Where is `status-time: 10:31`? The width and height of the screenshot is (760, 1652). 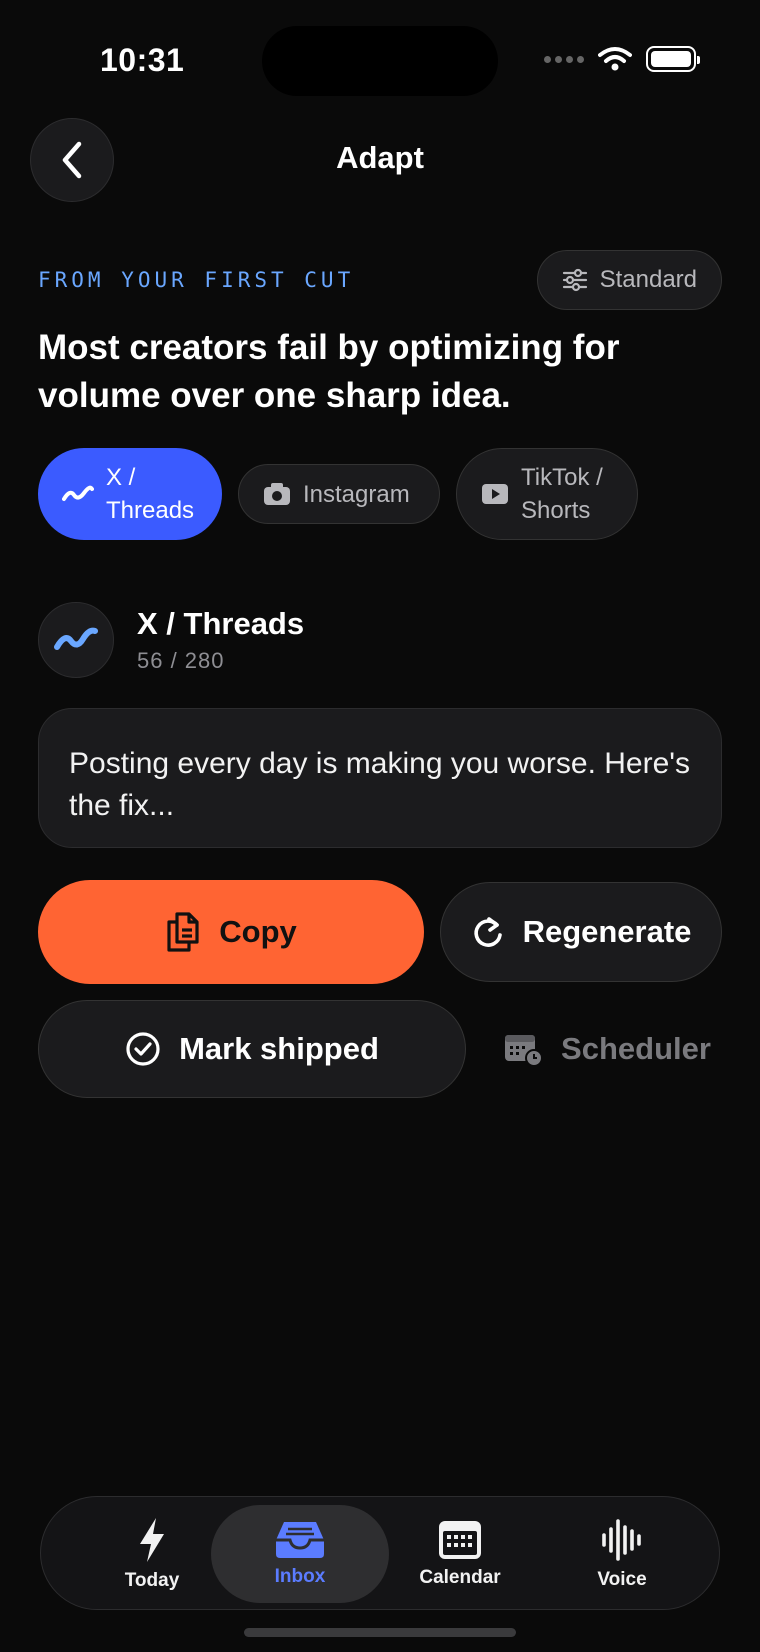
status-time: 10:31 is located at coordinates (142, 60).